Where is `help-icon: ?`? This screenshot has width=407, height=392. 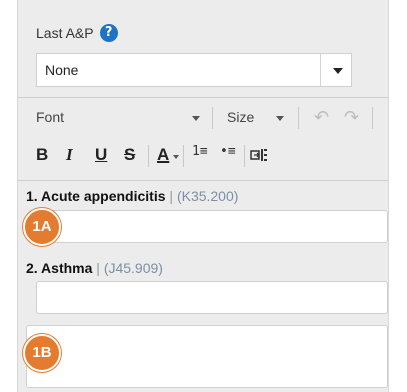 help-icon: ? is located at coordinates (108, 33).